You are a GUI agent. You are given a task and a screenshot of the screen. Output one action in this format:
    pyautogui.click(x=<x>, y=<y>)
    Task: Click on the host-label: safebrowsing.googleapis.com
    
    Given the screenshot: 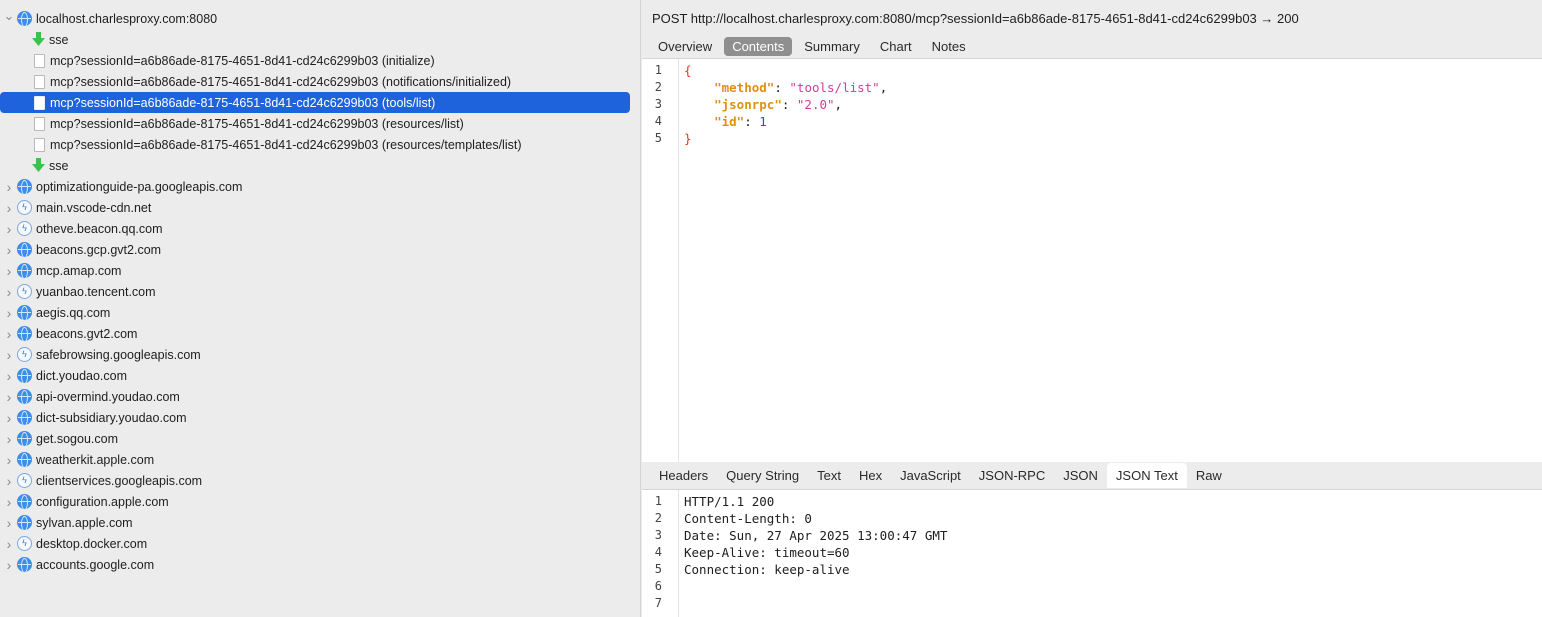 What is the action you would take?
    pyautogui.click(x=118, y=354)
    